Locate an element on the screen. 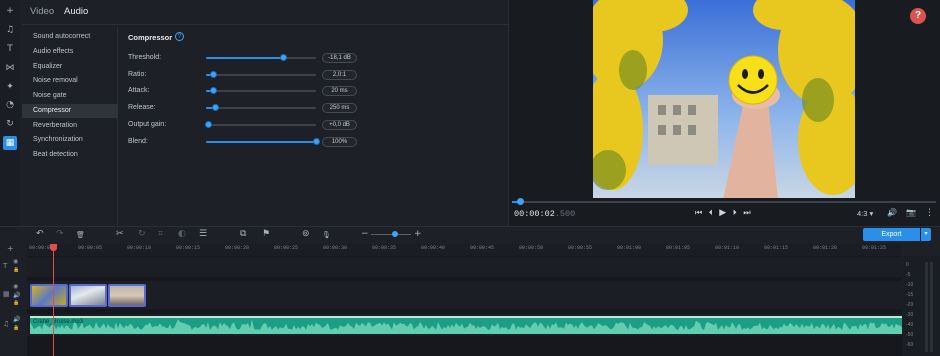 This screenshot has width=940, height=356. zoom-out-button: − is located at coordinates (365, 234).